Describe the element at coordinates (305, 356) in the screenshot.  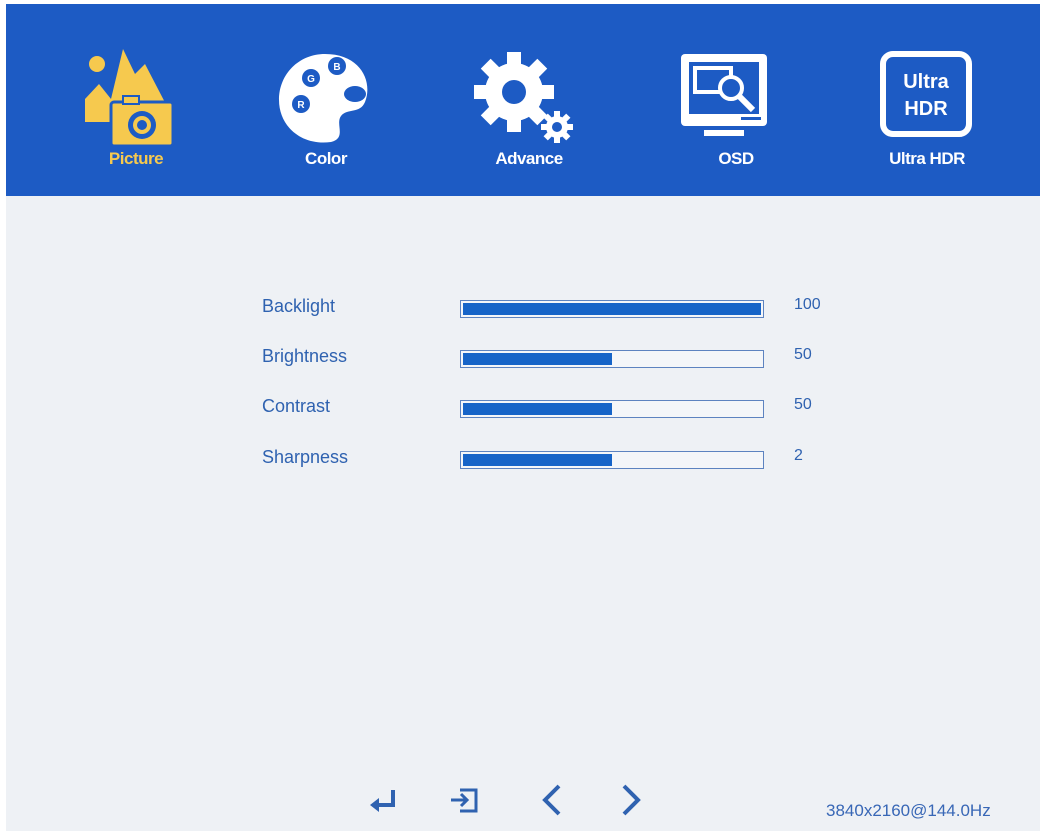
I see `setting-label: Brightness` at that location.